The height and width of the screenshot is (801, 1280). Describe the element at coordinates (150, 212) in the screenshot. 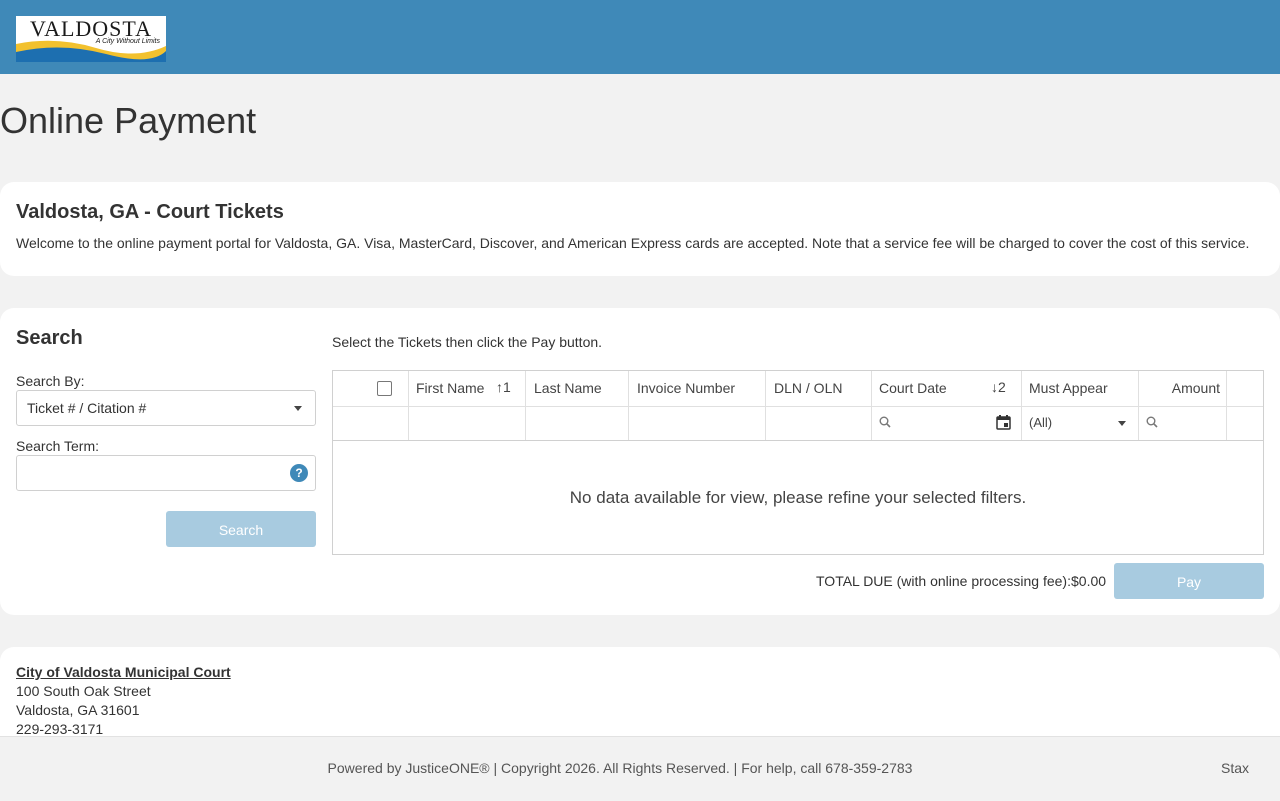

I see `intro-title: Valdosta, GA - Court Tickets` at that location.